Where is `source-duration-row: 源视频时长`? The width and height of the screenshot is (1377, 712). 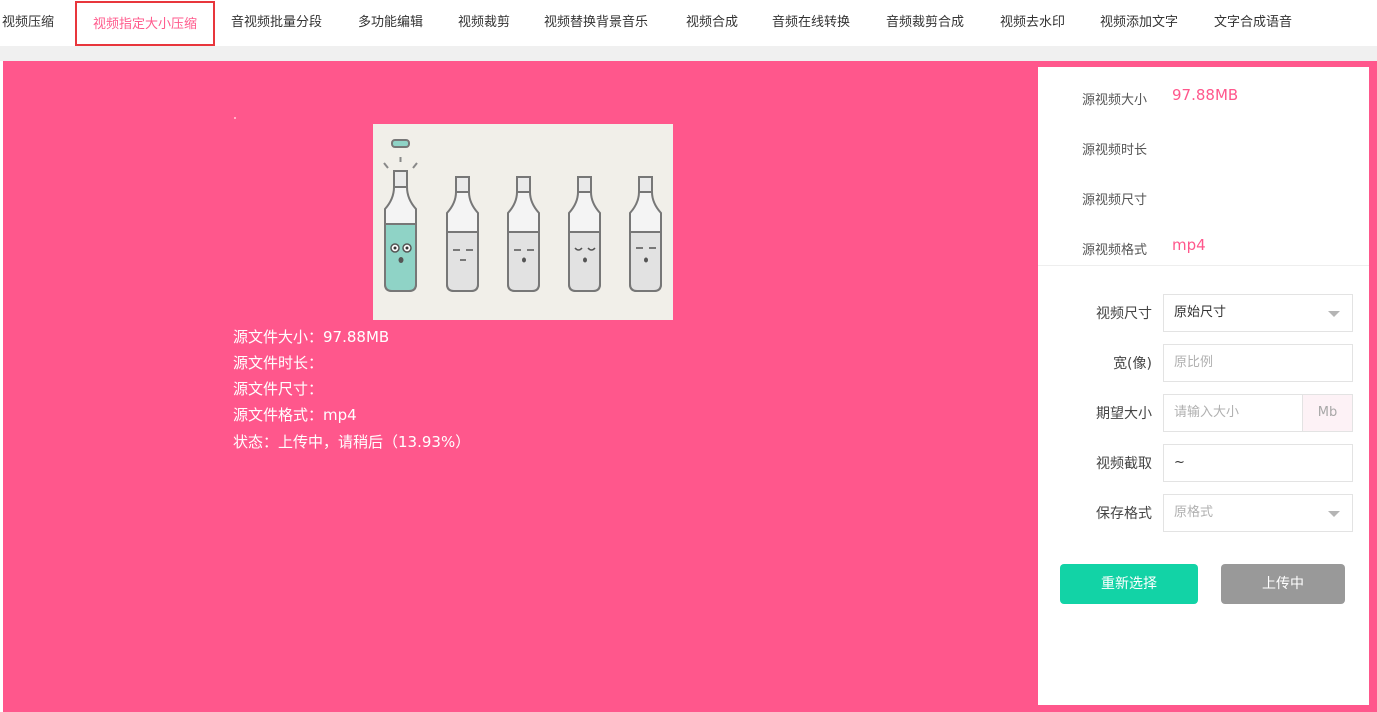
source-duration-row: 源视频时长 is located at coordinates (1203, 147).